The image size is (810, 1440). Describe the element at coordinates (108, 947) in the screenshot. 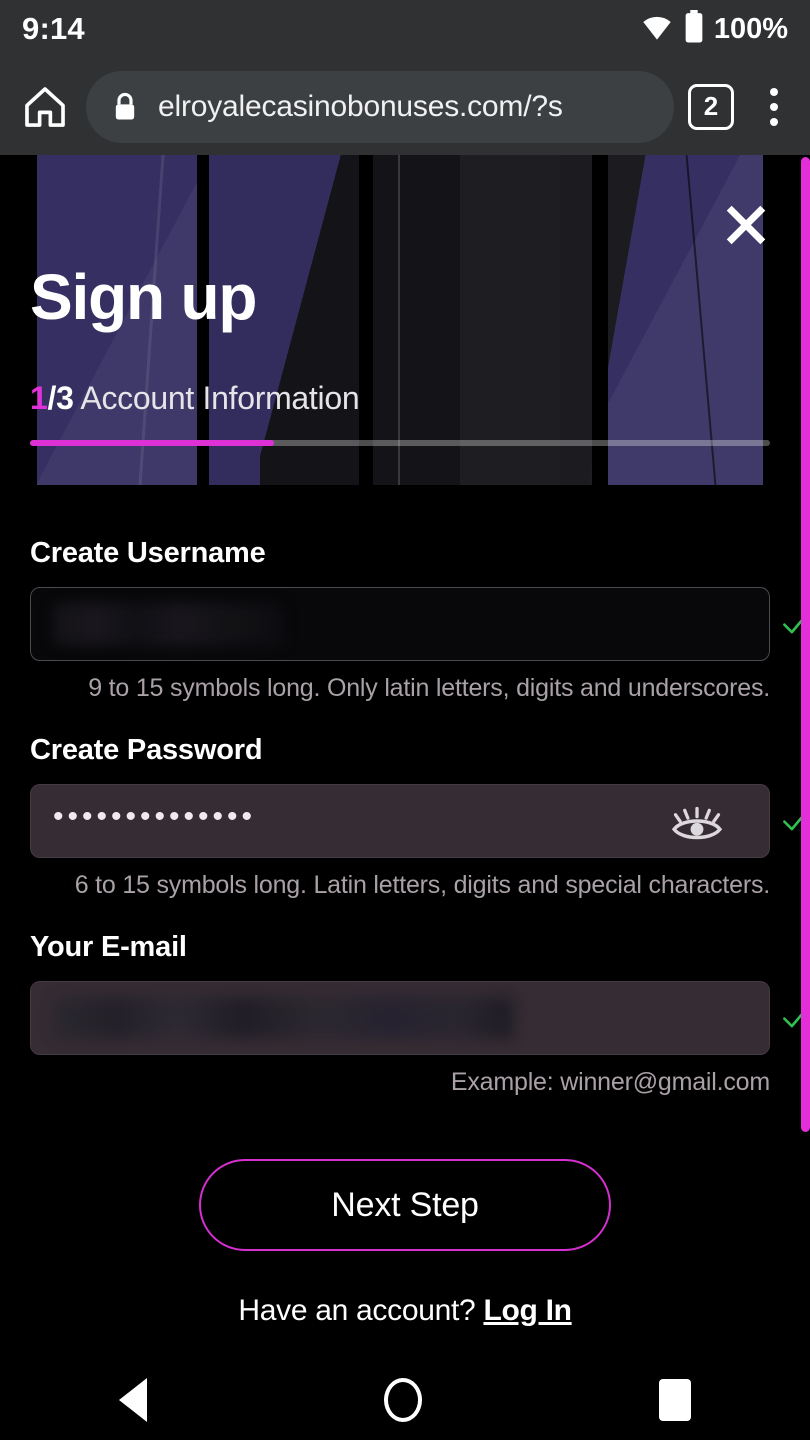

I see `email-label: Your E-mail` at that location.